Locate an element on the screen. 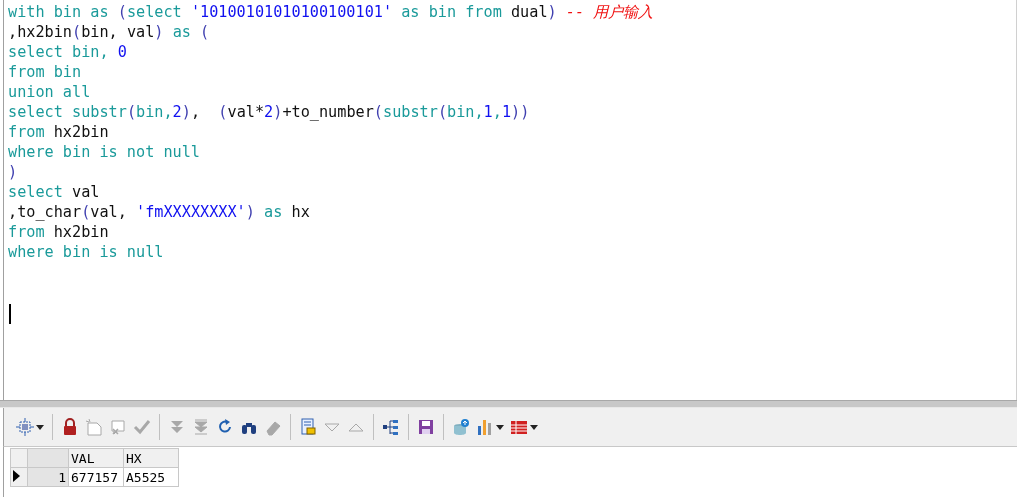 This screenshot has width=1017, height=497. code-line: ) is located at coordinates (13, 172).